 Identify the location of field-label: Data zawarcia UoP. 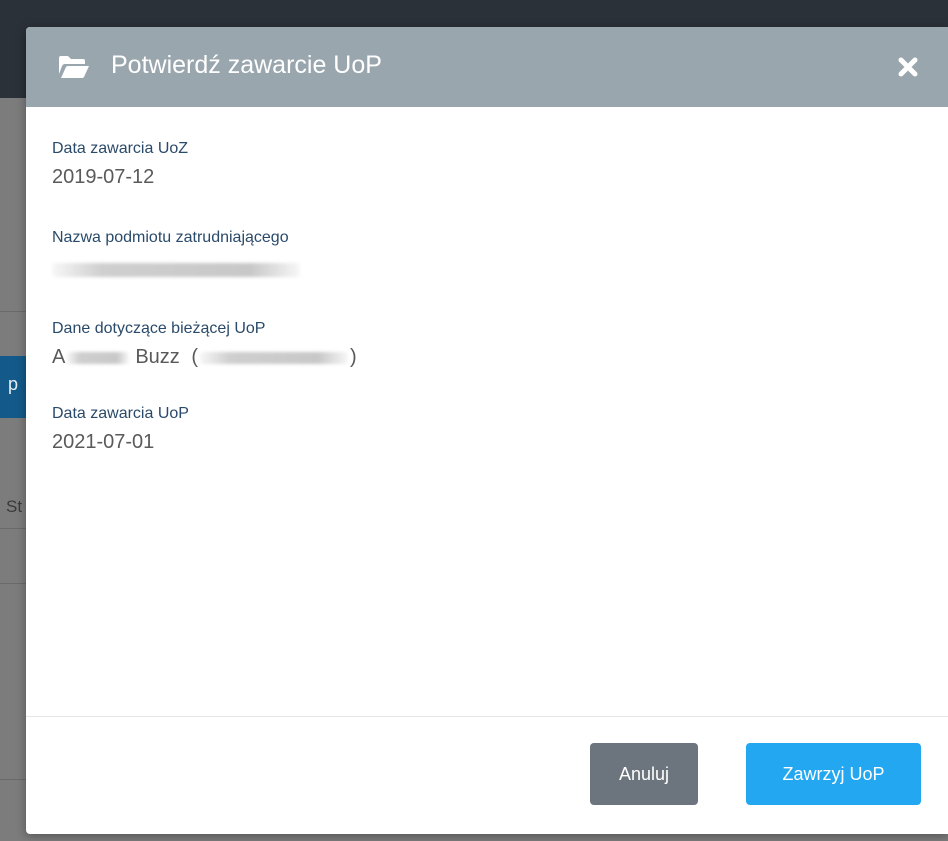
(120, 413).